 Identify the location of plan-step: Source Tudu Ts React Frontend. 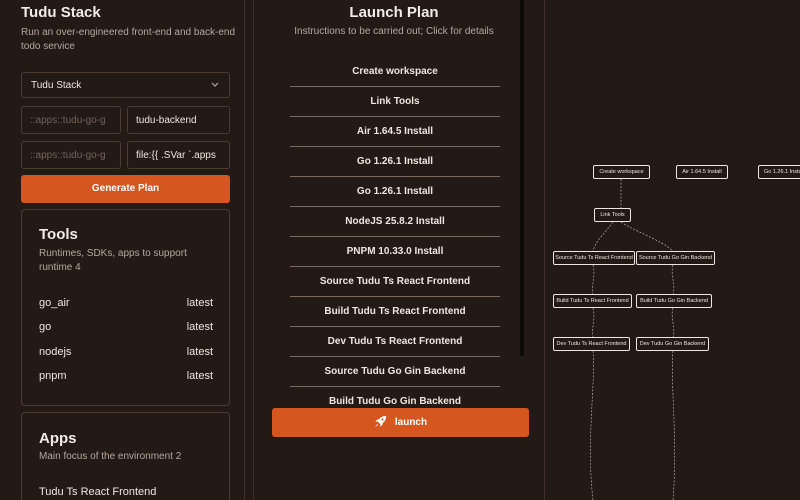
(395, 282).